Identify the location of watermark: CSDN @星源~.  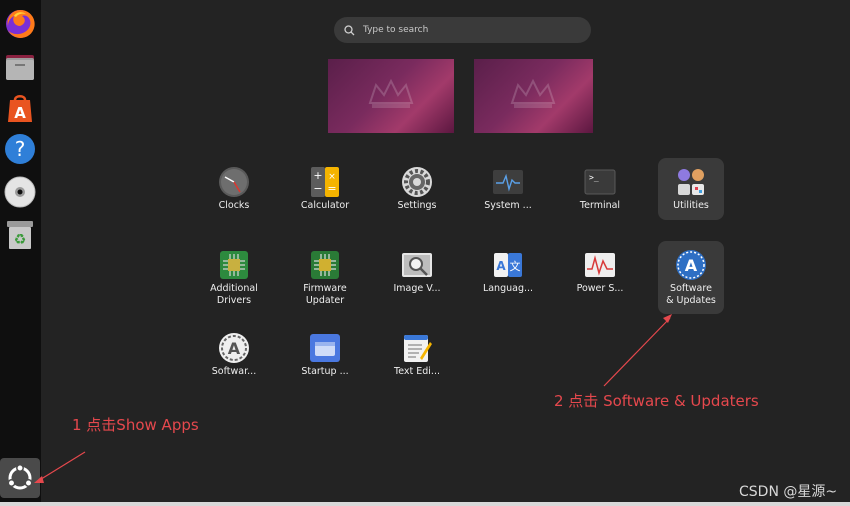
(788, 492).